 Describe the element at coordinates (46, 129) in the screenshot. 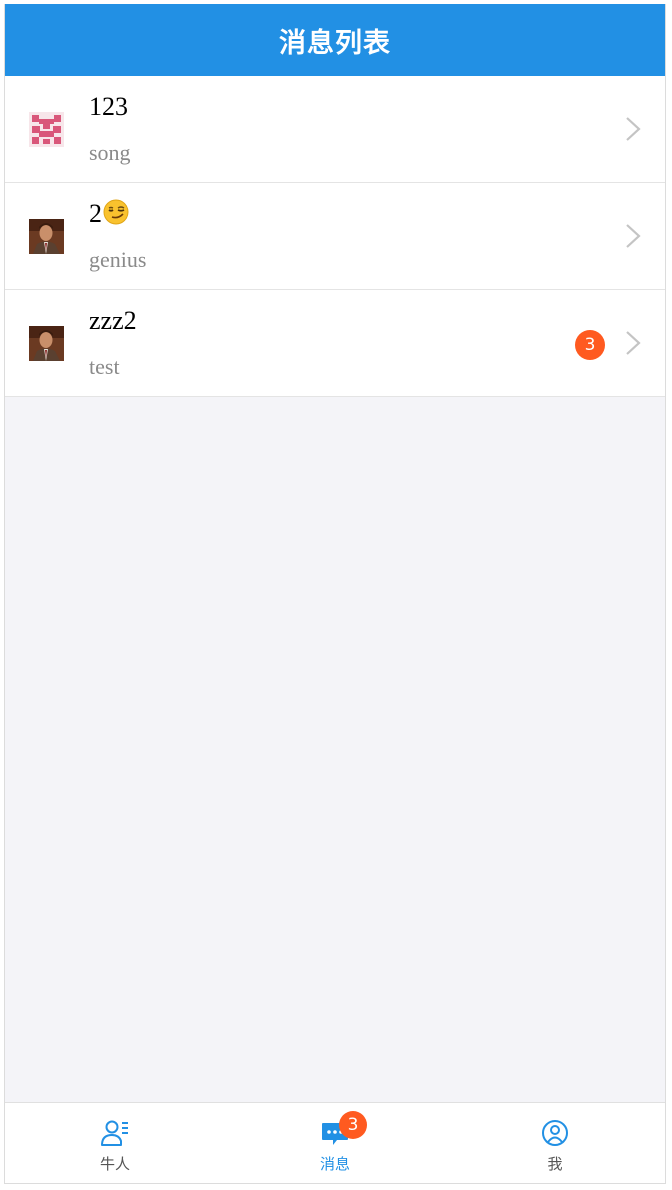

I see `pixel-pattern-avatar` at that location.